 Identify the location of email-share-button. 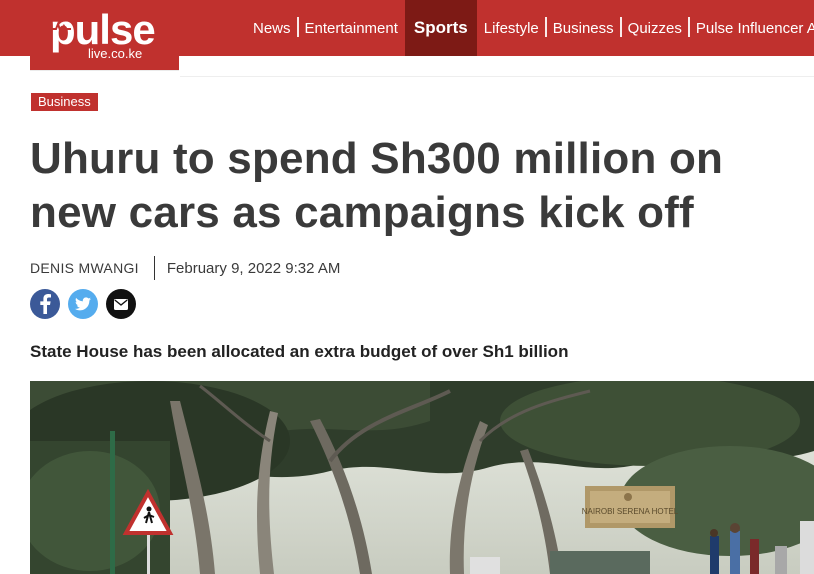
(121, 304).